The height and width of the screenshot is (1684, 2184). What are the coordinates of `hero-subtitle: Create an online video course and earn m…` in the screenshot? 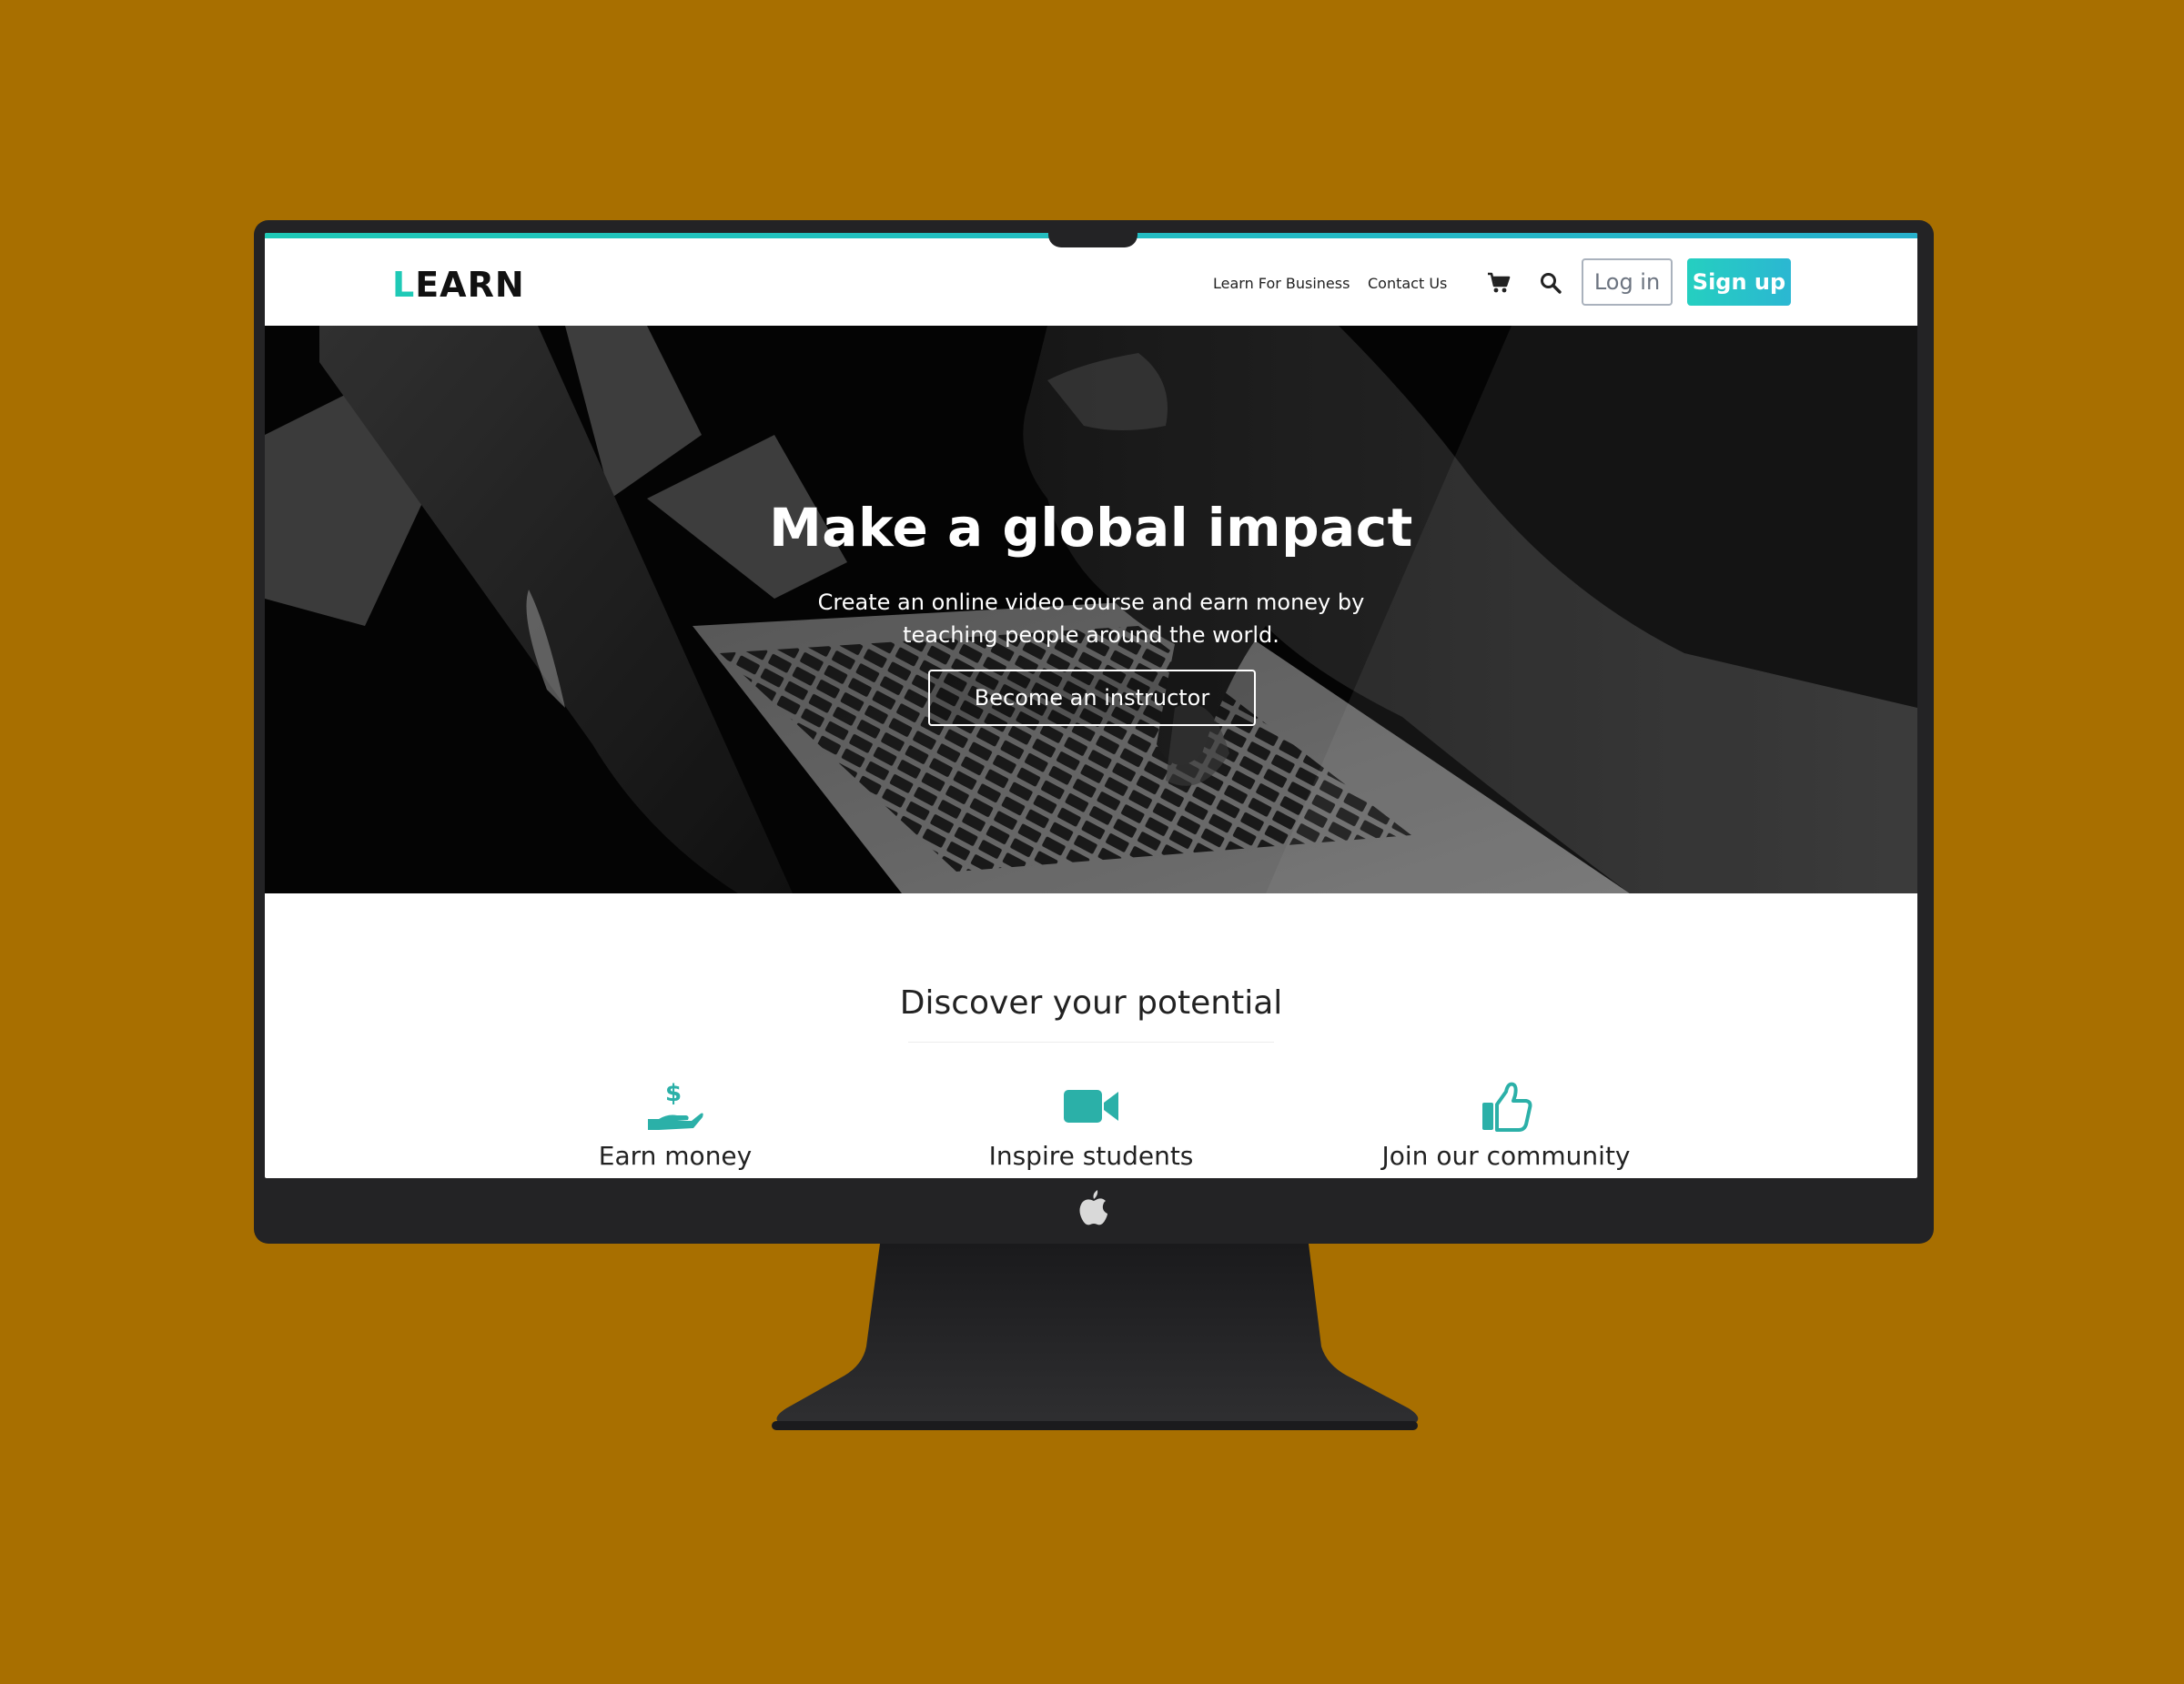 It's located at (1091, 619).